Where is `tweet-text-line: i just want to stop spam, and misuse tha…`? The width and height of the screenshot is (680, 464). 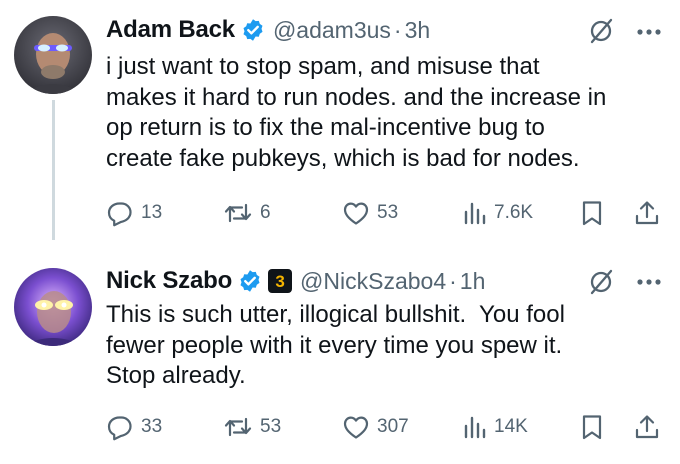 tweet-text-line: i just want to stop spam, and misuse tha… is located at coordinates (323, 66).